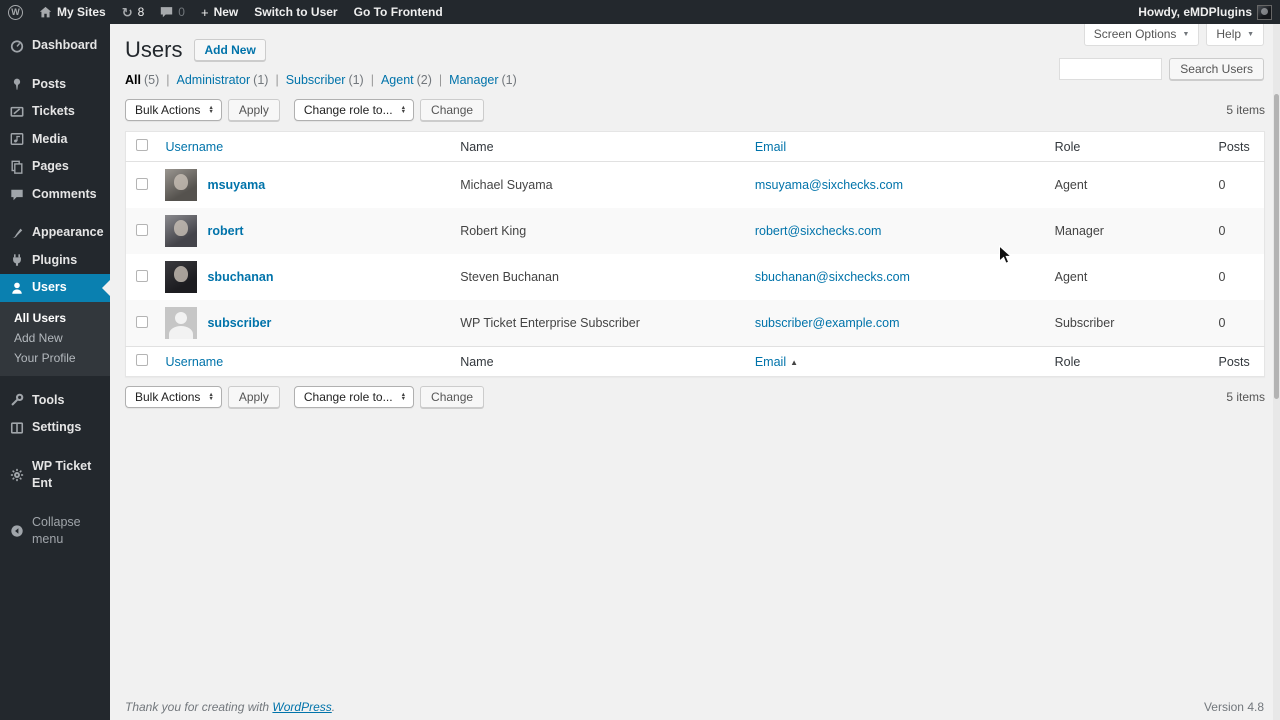  I want to click on username-link: sbuchanan, so click(240, 277).